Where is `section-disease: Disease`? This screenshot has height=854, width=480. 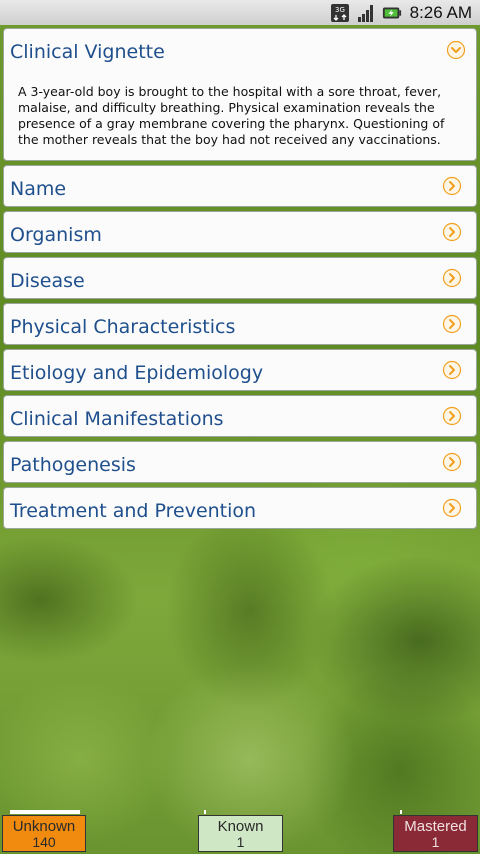 section-disease: Disease is located at coordinates (240, 278).